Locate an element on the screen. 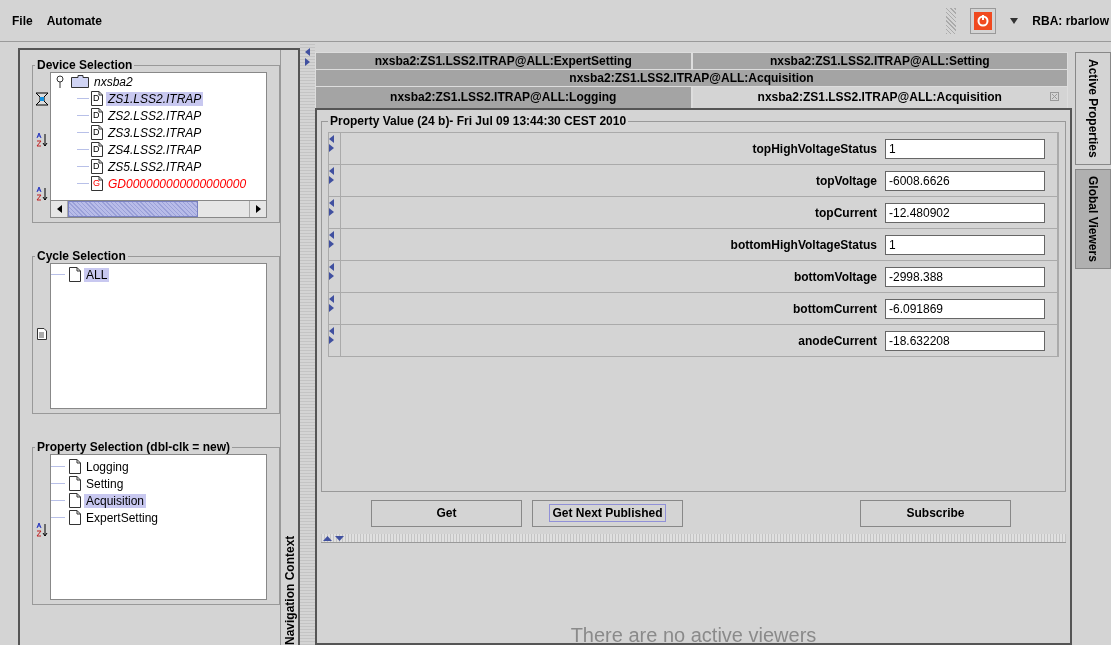 Image resolution: width=1111 pixels, height=645 pixels. tab: nxsba2:ZS1.LSS2.ITRAP@ALL:Logging is located at coordinates (503, 97).